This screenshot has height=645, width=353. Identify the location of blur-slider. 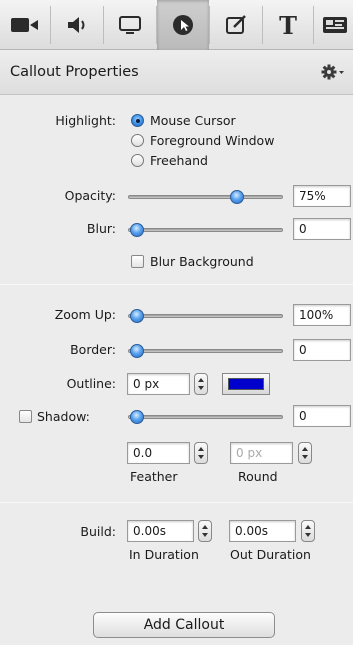
(205, 230).